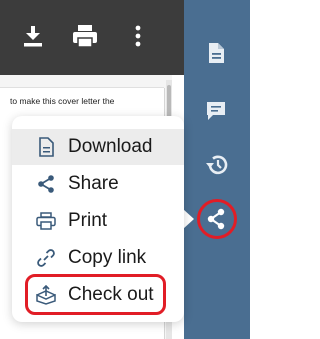 This screenshot has height=339, width=320. Describe the element at coordinates (46, 147) in the screenshot. I see `file-icon` at that location.